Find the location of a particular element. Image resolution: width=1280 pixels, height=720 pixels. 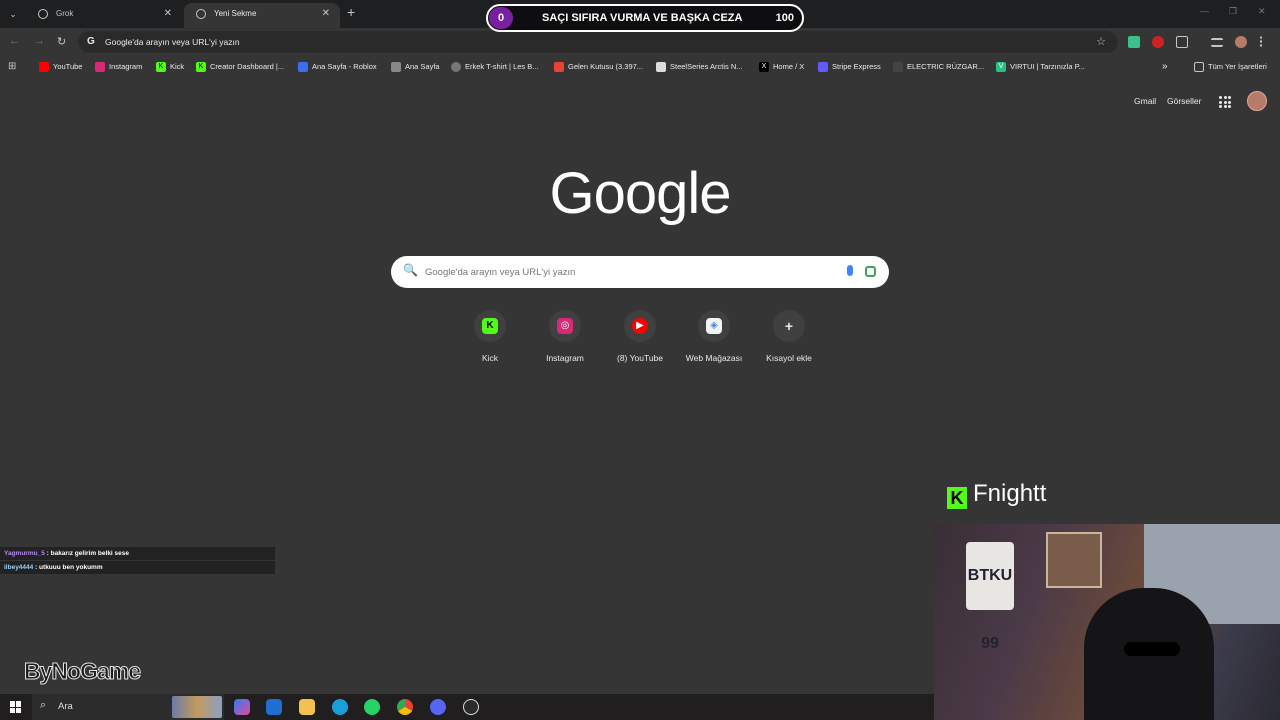

search-icon: ⌕ is located at coordinates (43, 705).